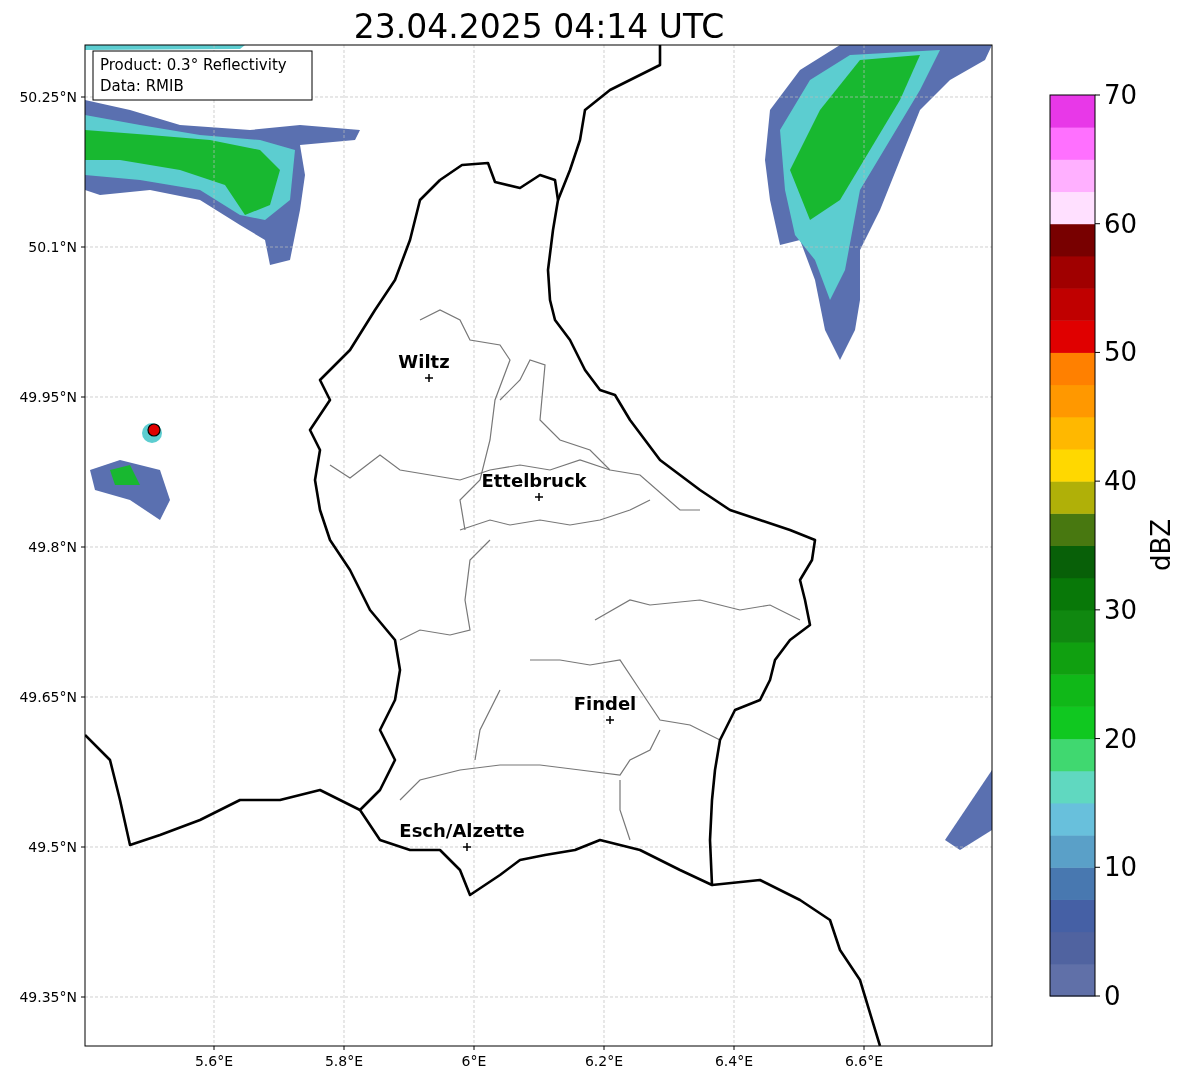 The width and height of the screenshot is (1184, 1081). I want to click on color-scale-tick-label: 60, so click(1121, 223).